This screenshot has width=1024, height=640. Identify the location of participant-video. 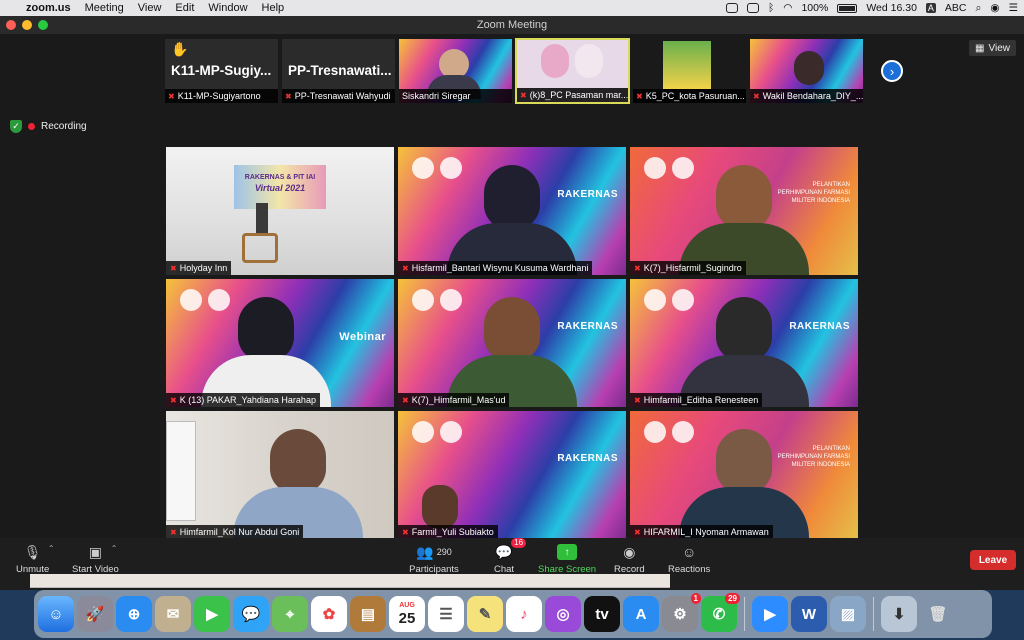
(687, 65).